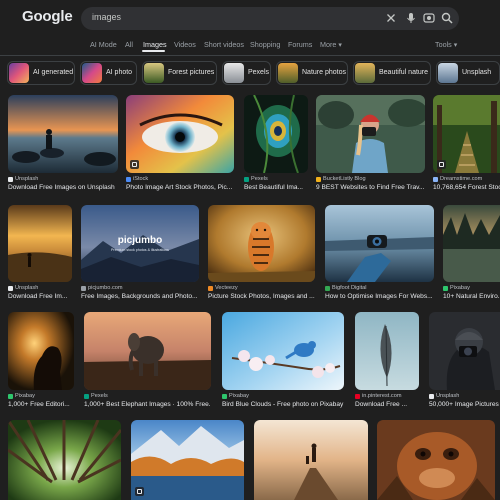 The width and height of the screenshot is (500, 500). What do you see at coordinates (265, 44) in the screenshot?
I see `tab-shopping: Shopping` at bounding box center [265, 44].